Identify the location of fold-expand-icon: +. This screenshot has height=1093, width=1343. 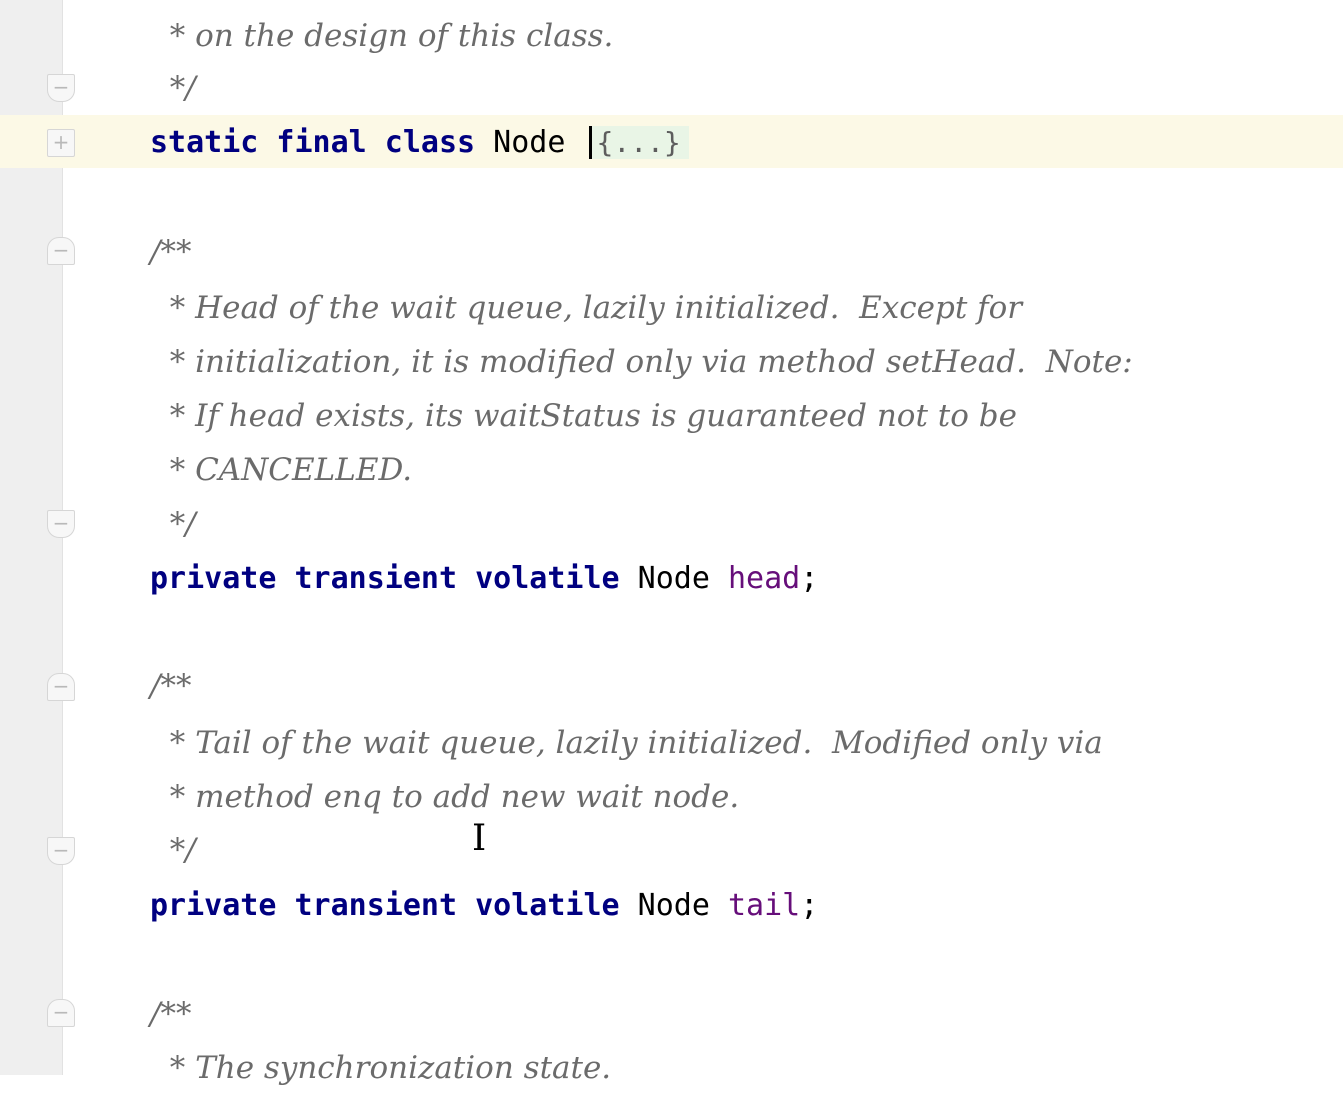
(61, 143).